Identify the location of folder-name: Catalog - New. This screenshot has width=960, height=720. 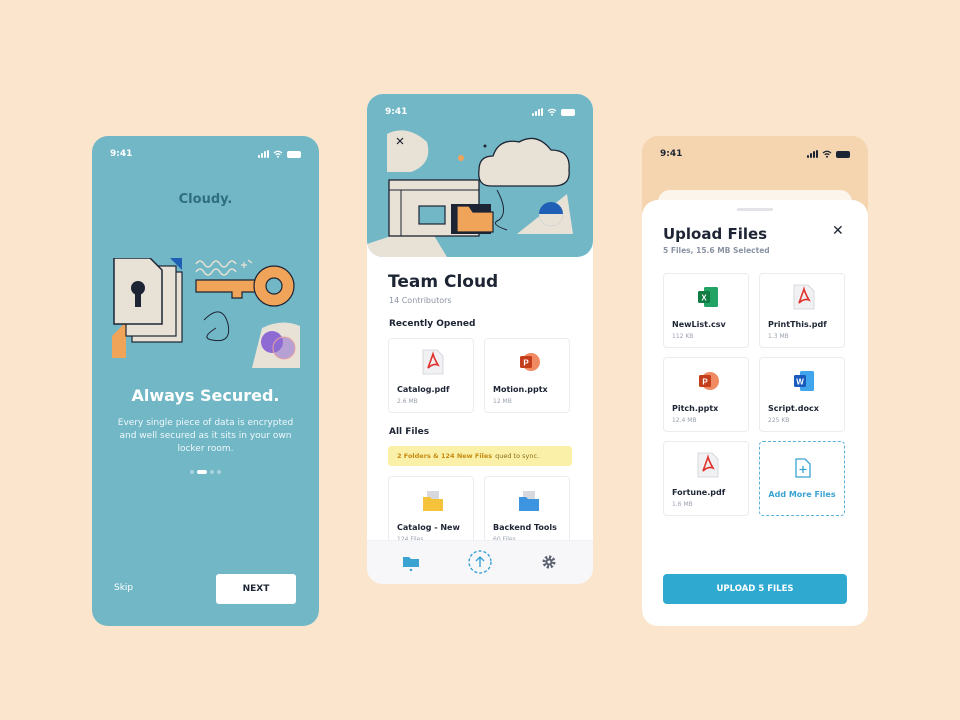
(428, 527).